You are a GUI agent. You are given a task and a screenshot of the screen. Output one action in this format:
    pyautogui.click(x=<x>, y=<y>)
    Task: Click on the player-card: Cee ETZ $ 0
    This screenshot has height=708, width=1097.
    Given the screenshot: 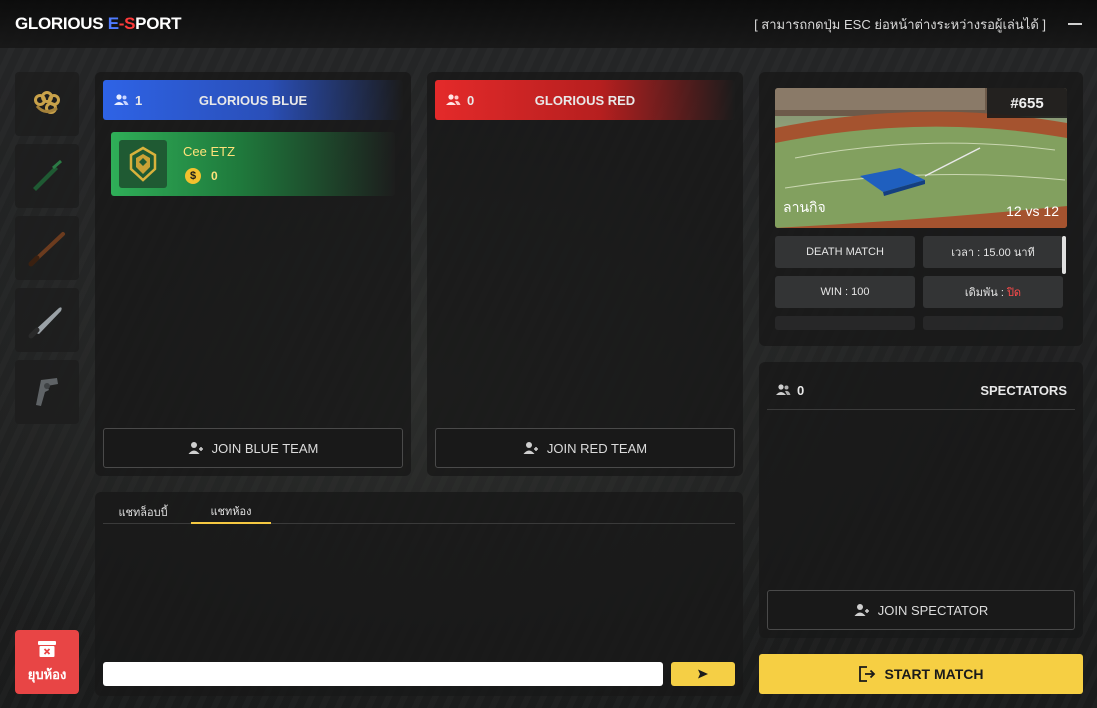 What is the action you would take?
    pyautogui.click(x=253, y=164)
    